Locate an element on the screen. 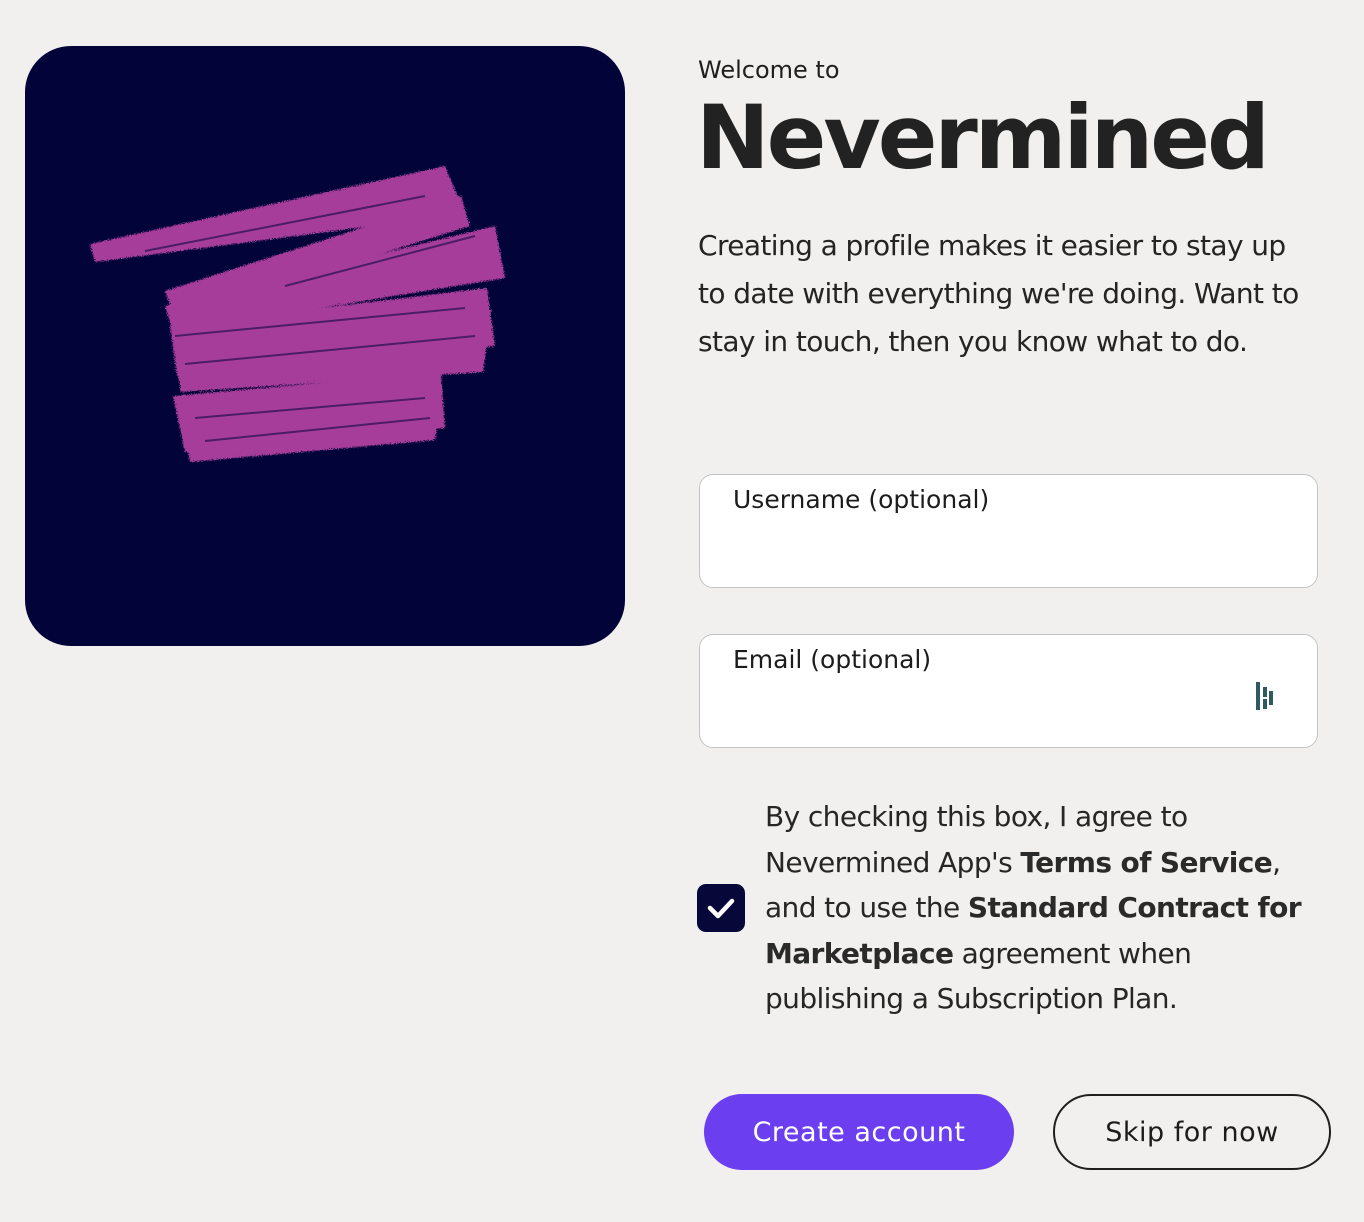  username-input is located at coordinates (995, 552).